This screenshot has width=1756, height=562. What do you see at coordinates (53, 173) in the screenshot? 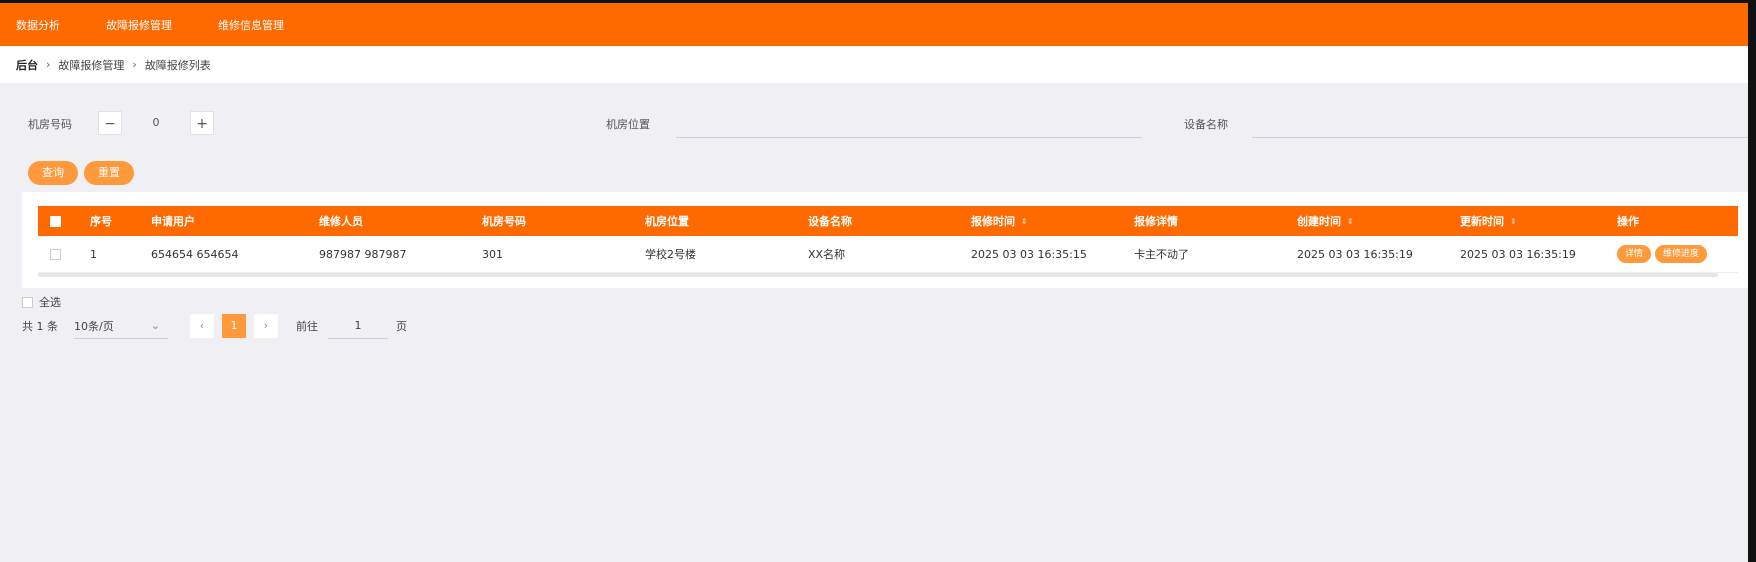
I see `query-button: 查询` at bounding box center [53, 173].